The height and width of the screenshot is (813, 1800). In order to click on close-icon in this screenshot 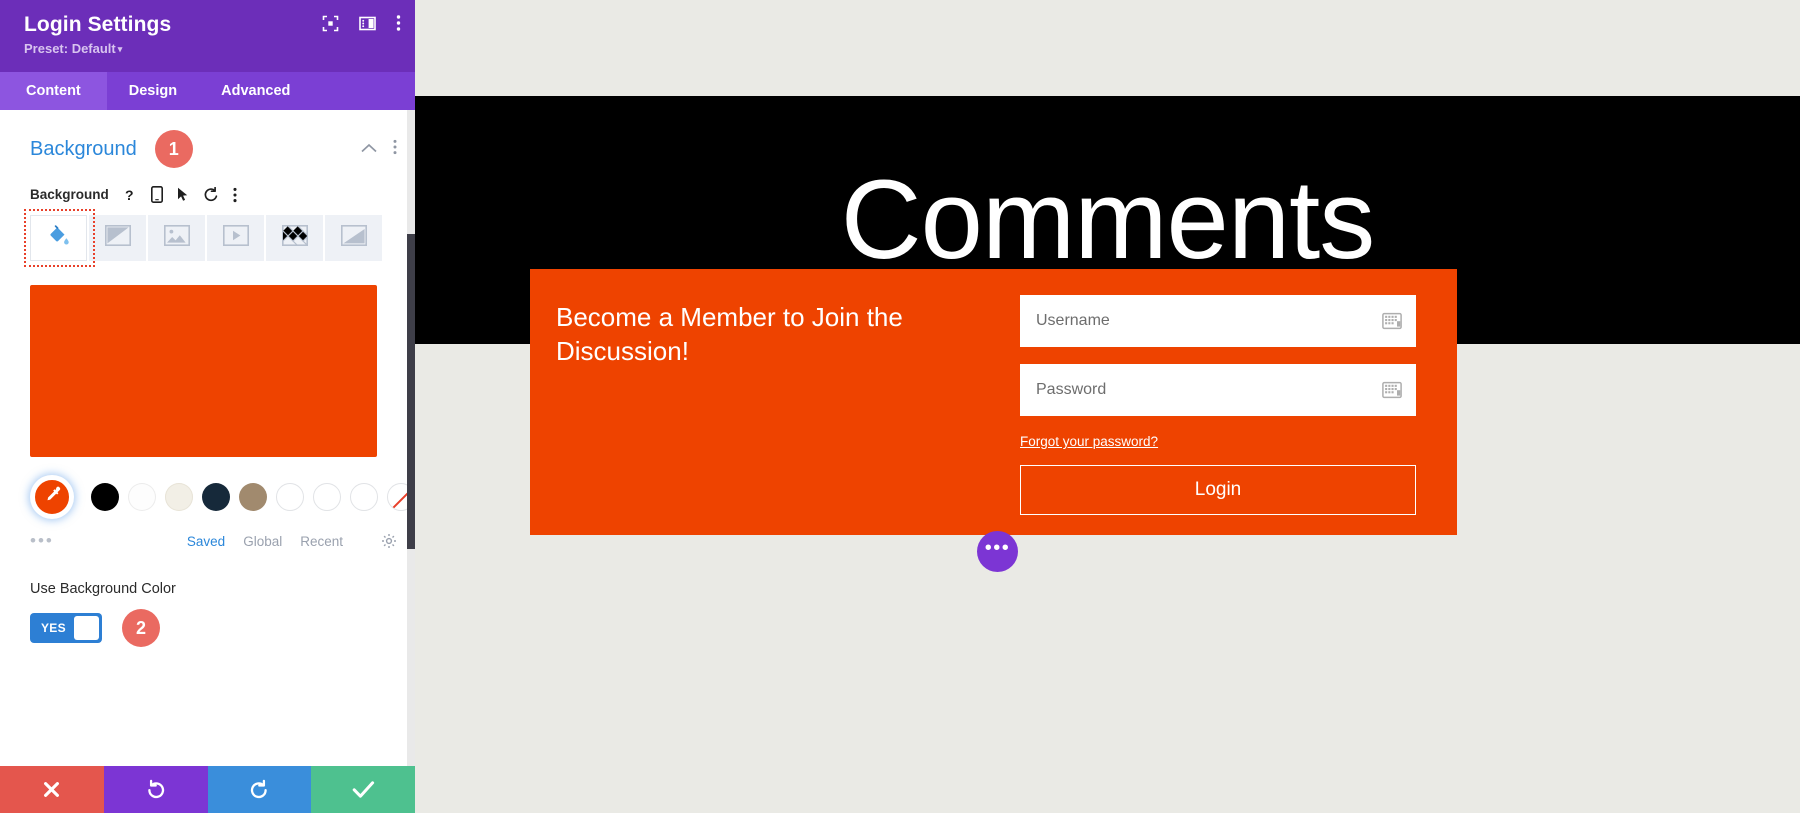, I will do `click(52, 789)`.